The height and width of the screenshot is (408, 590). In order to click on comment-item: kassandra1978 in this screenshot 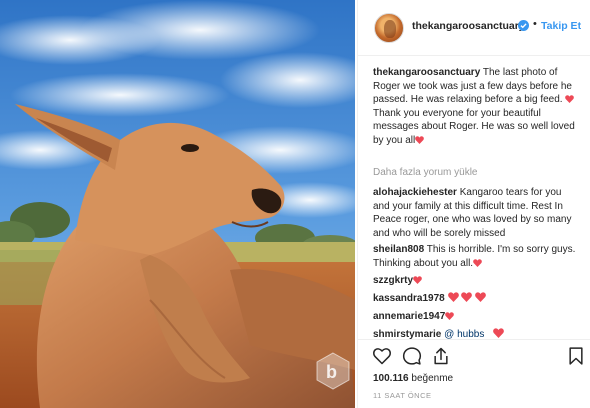, I will do `click(476, 299)`.